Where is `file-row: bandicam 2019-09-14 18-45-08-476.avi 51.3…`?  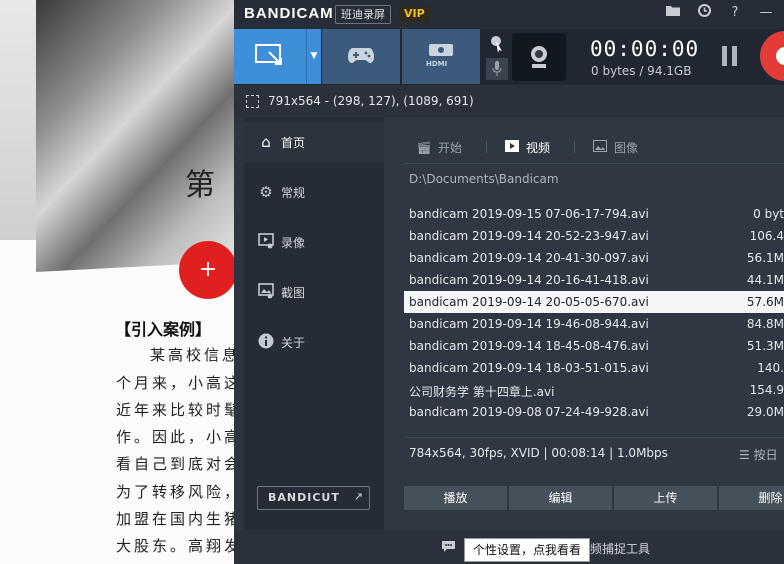
file-row: bandicam 2019-09-14 18-45-08-476.avi 51.3… is located at coordinates (594, 346).